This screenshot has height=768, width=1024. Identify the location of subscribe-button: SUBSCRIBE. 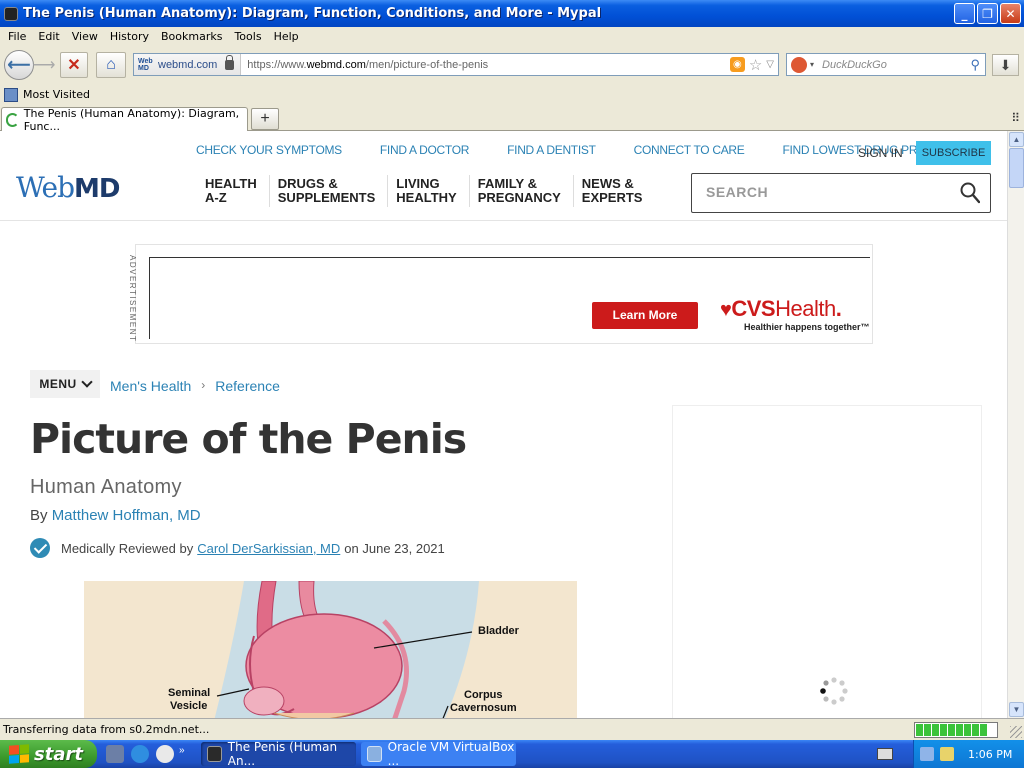
(953, 153).